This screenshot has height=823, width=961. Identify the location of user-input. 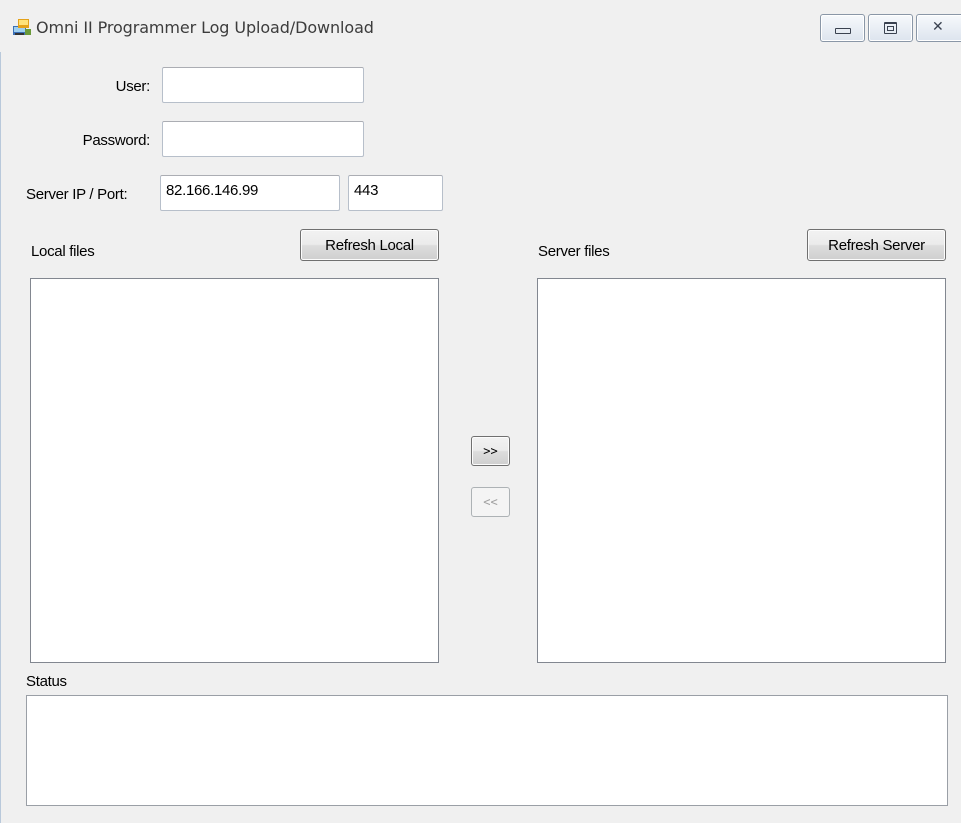
(263, 85).